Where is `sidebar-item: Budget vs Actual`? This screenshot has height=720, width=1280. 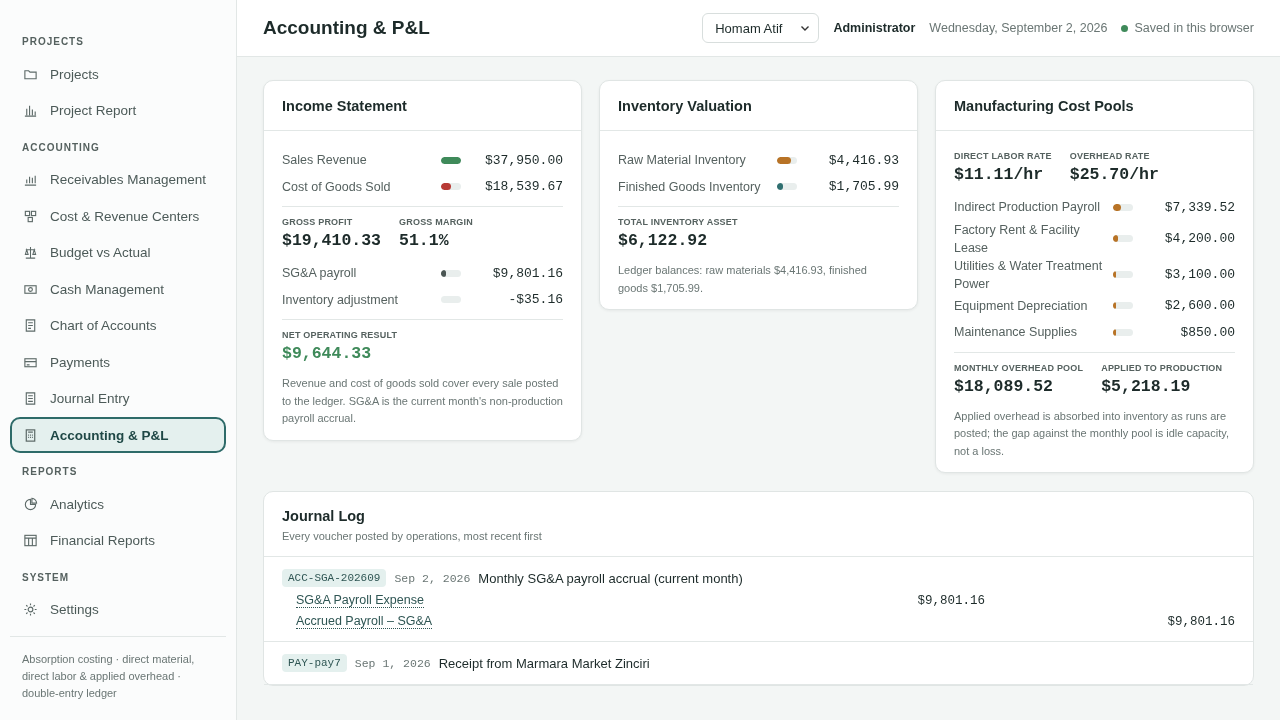
sidebar-item: Budget vs Actual is located at coordinates (118, 252).